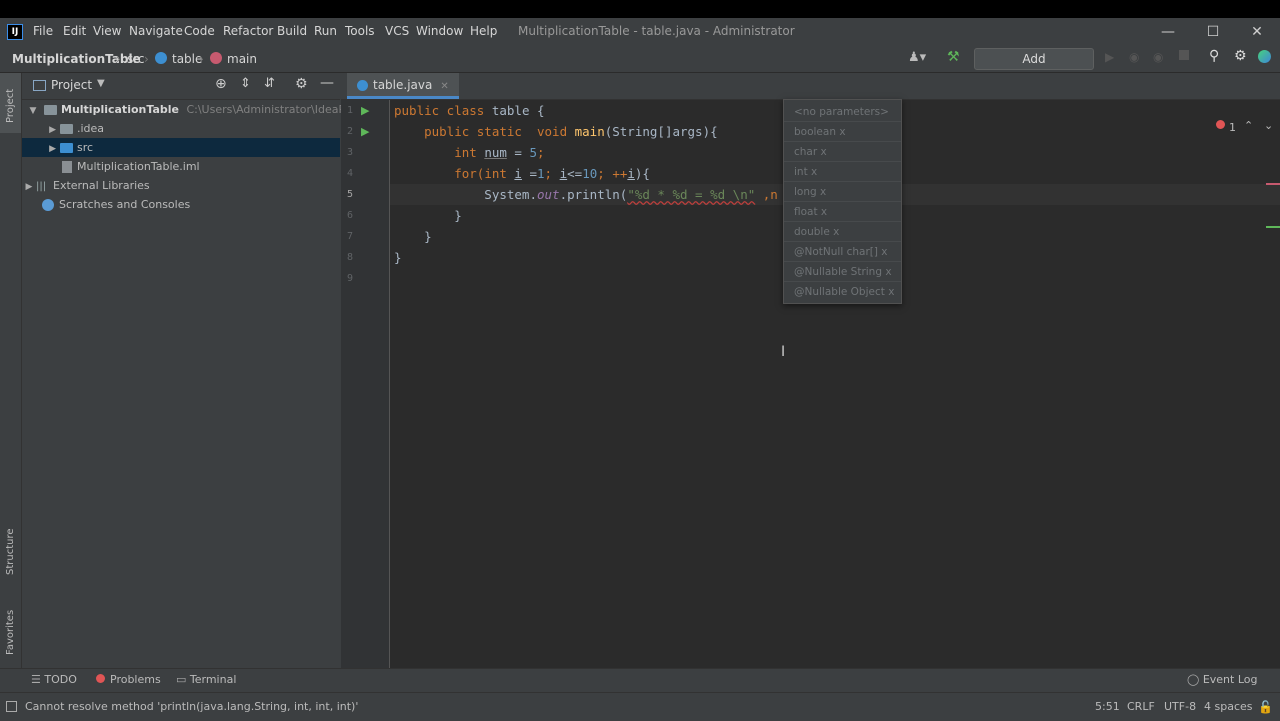 This screenshot has height=721, width=1280. I want to click on popup-item: <no parameters>, so click(842, 112).